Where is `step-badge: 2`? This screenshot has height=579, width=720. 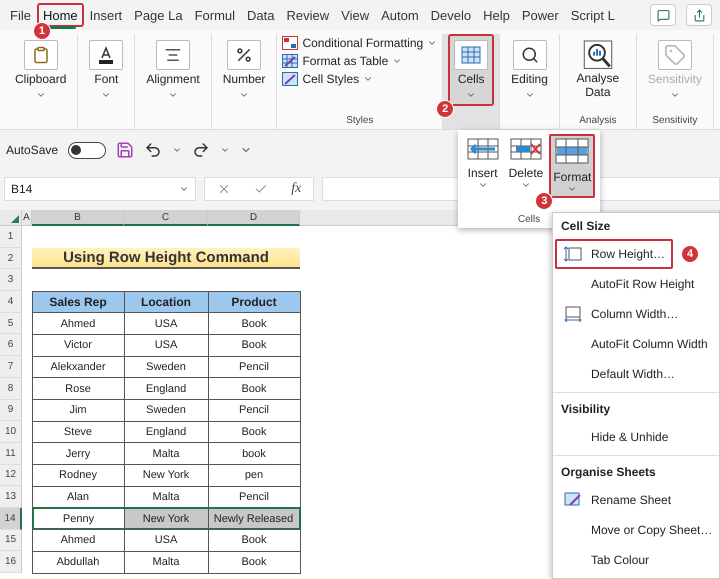 step-badge: 2 is located at coordinates (445, 109).